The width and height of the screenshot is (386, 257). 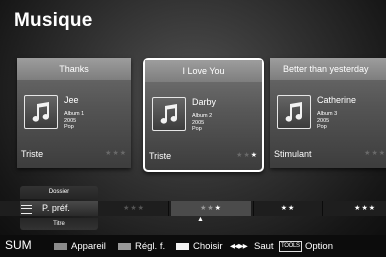 What do you see at coordinates (124, 246) in the screenshot?
I see `key-regl-icon` at bounding box center [124, 246].